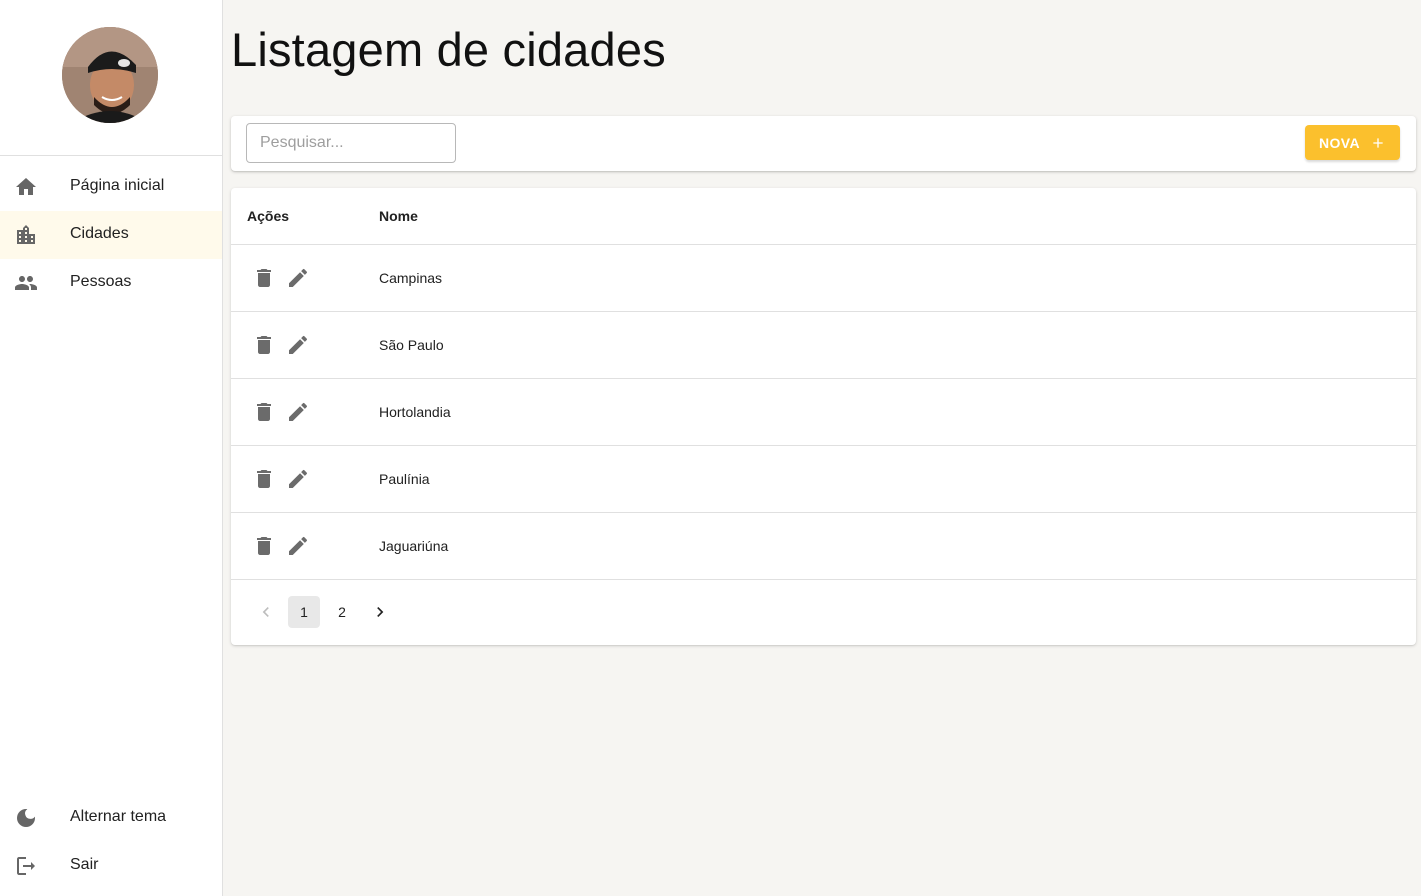  I want to click on logout-icon, so click(26, 866).